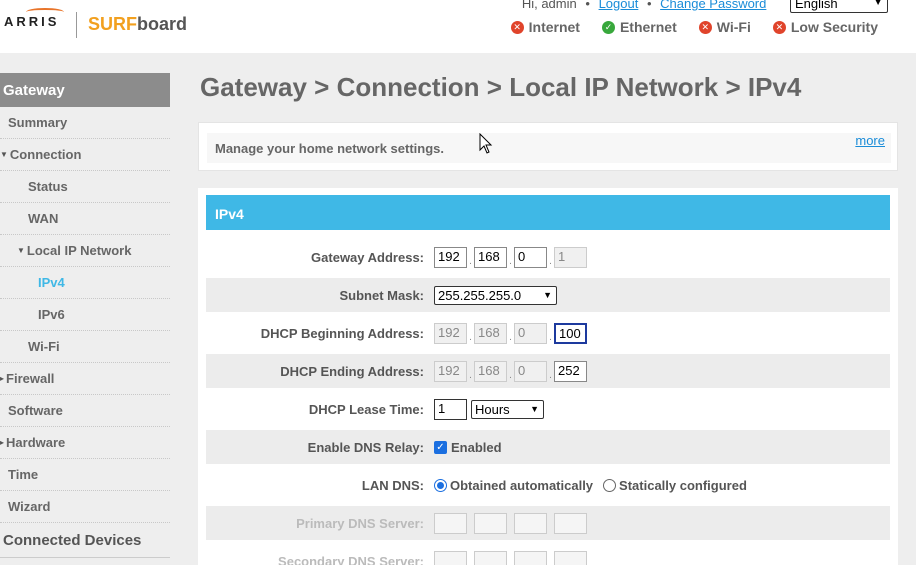 This screenshot has height=565, width=916. I want to click on panel-title: IPv4, so click(548, 212).